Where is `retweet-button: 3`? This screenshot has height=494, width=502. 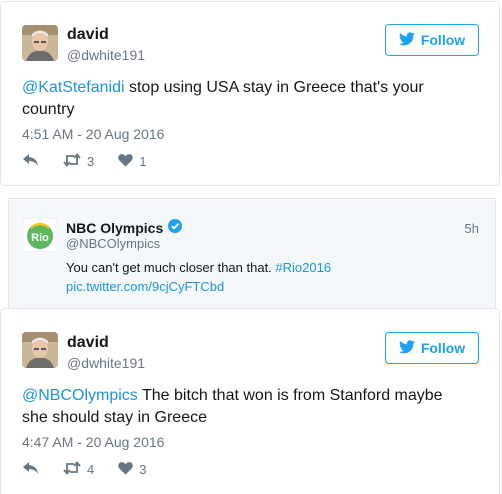 retweet-button: 3 is located at coordinates (78, 161).